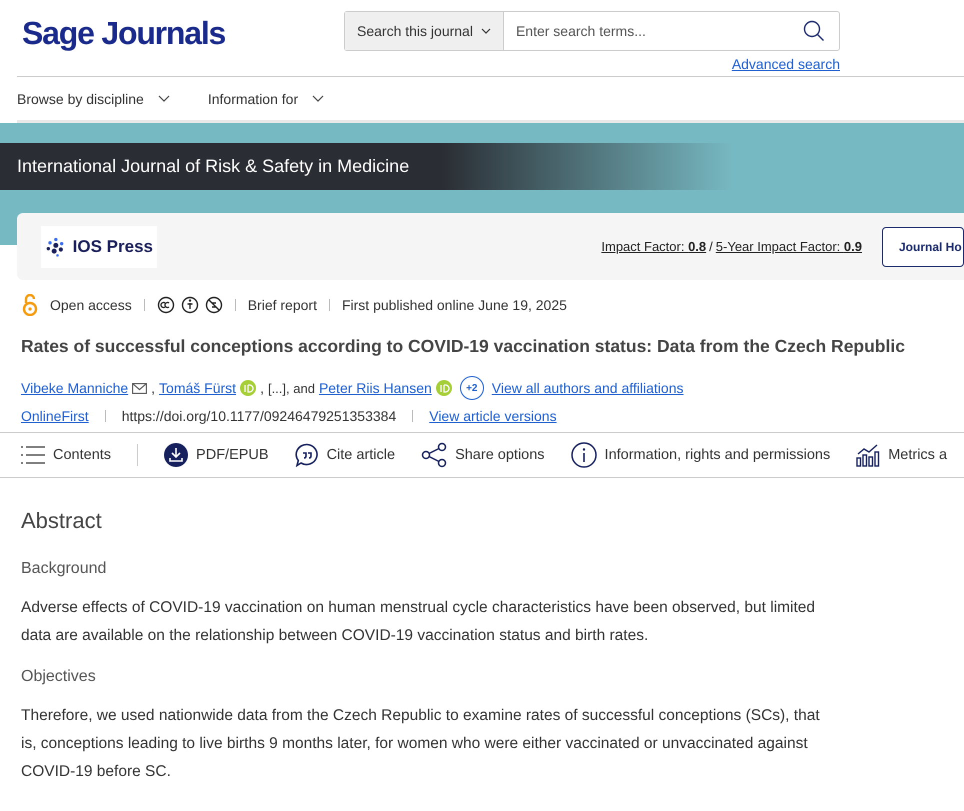 This screenshot has width=964, height=811. What do you see at coordinates (59, 677) in the screenshot?
I see `section-heading: Objectives` at bounding box center [59, 677].